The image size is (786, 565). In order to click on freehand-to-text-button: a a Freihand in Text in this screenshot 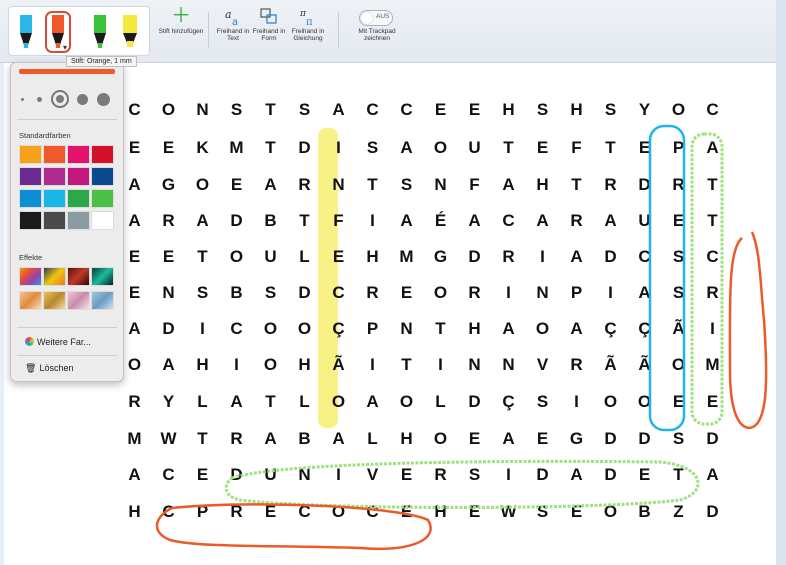, I will do `click(233, 24)`.